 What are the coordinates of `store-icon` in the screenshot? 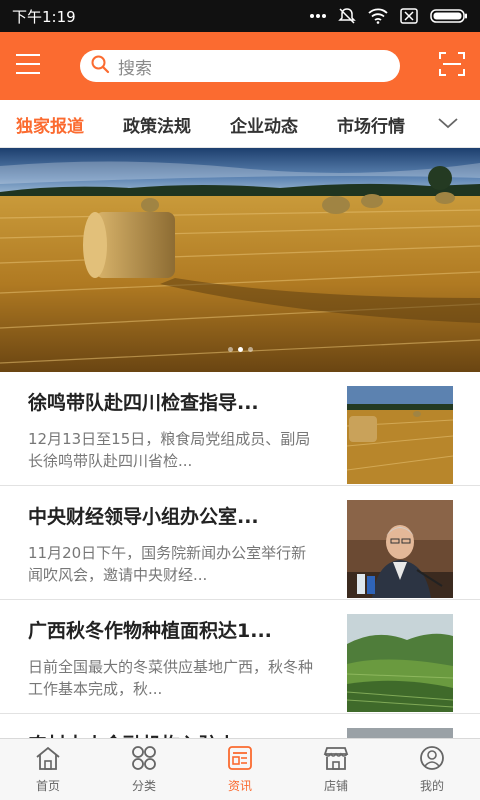 It's located at (336, 759).